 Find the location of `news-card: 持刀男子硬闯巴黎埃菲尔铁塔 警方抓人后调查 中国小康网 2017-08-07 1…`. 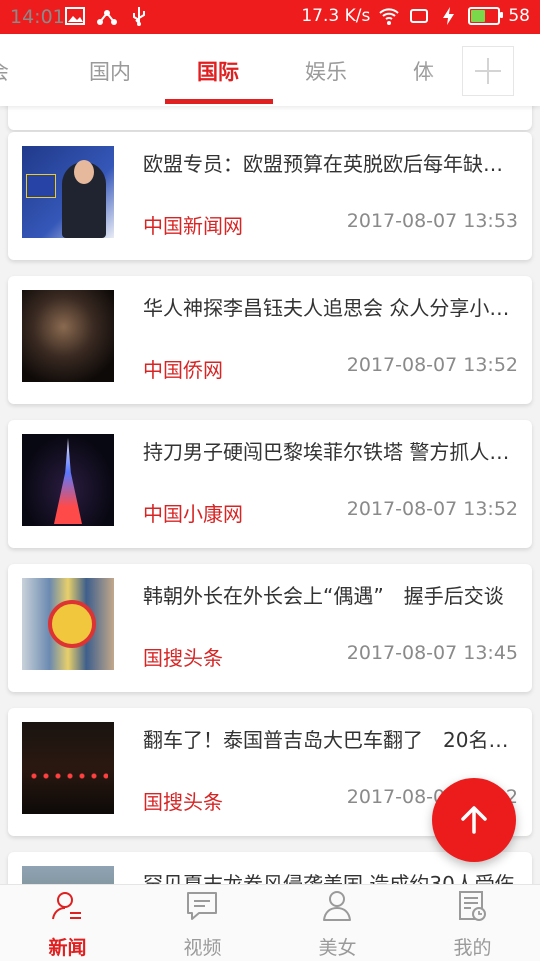

news-card: 持刀男子硬闯巴黎埃菲尔铁塔 警方抓人后调查 中国小康网 2017-08-07 1… is located at coordinates (270, 484).